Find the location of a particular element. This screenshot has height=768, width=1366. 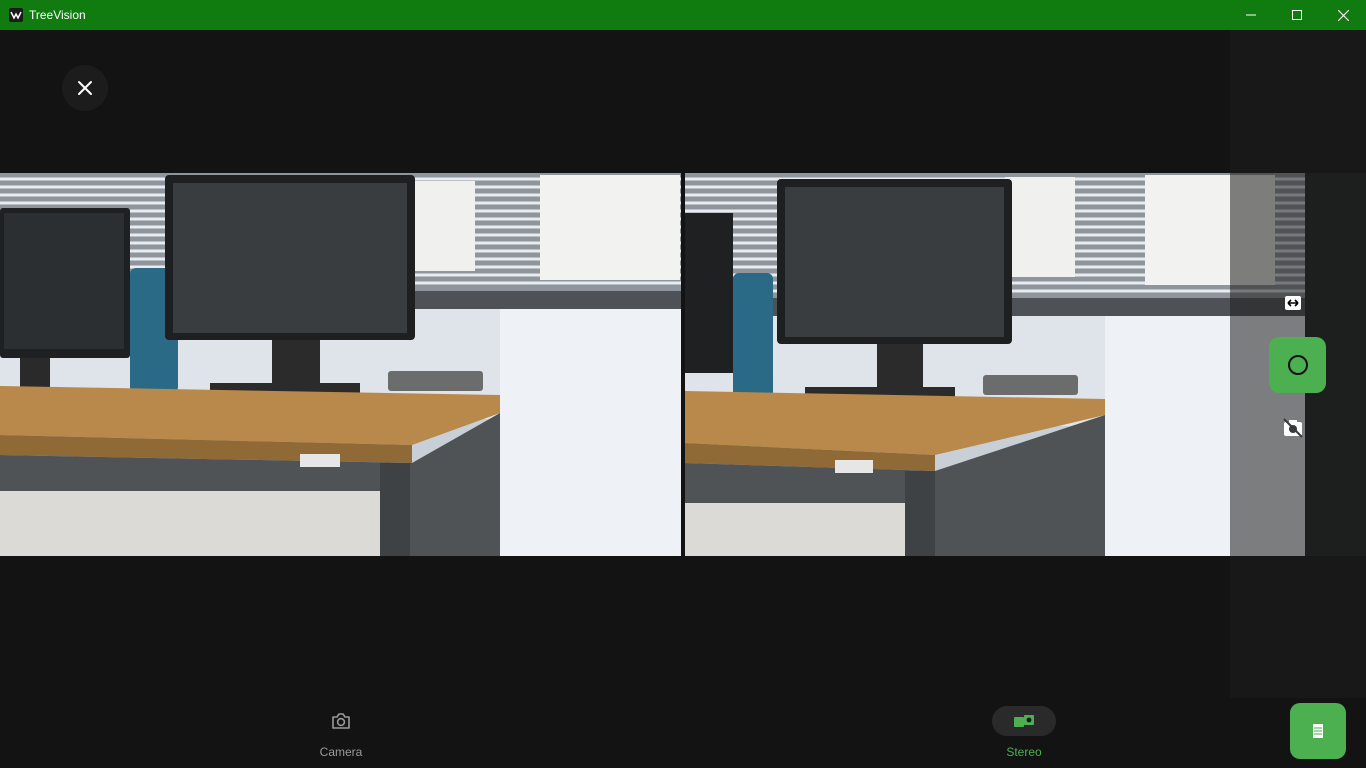

minimize-icon is located at coordinates (1251, 15).